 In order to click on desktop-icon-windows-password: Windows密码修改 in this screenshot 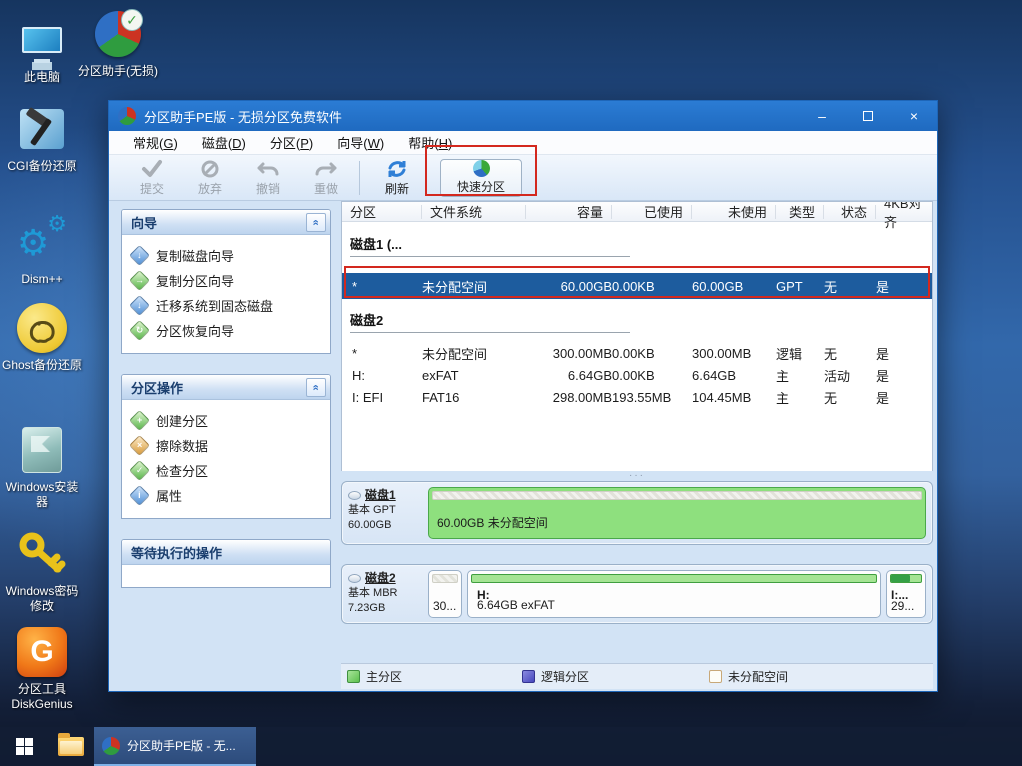, I will do `click(42, 571)`.